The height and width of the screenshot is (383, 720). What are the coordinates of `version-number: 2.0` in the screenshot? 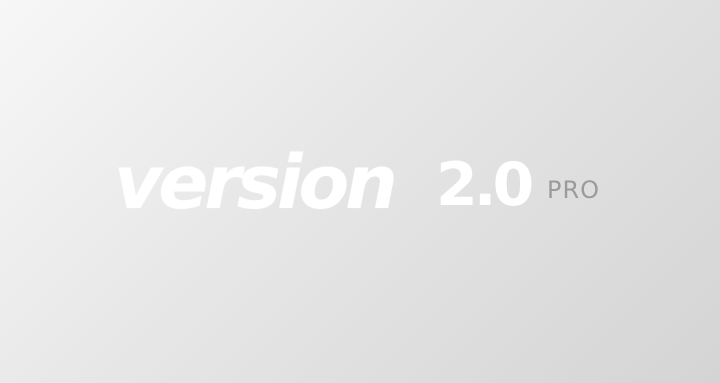 It's located at (485, 185).